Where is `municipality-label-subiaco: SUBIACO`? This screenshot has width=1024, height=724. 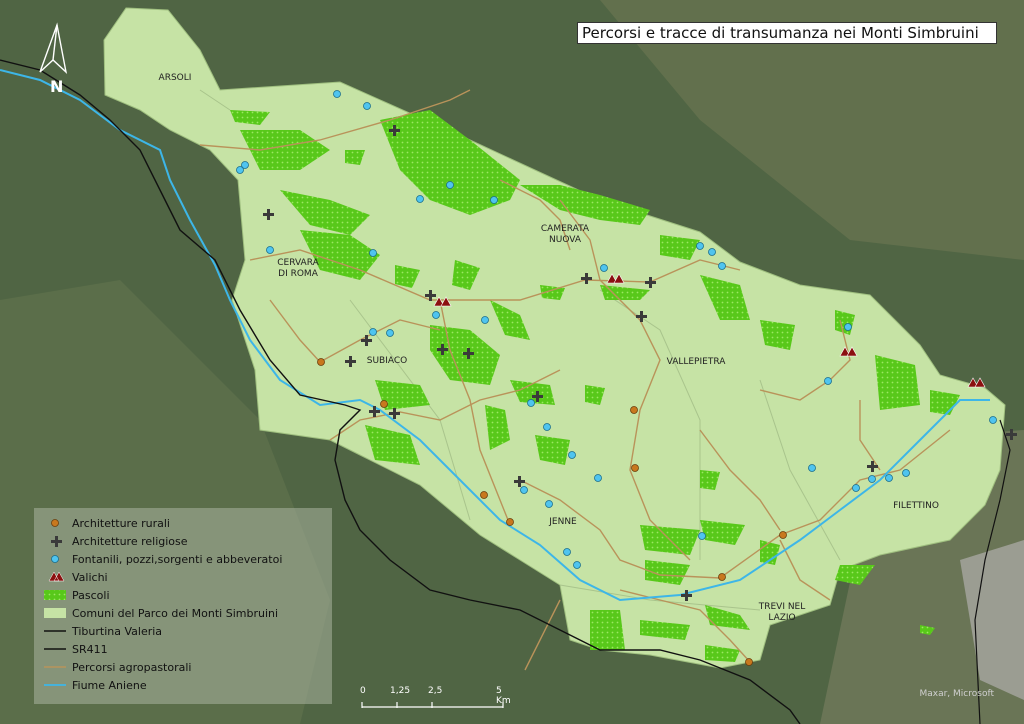 municipality-label-subiaco: SUBIACO is located at coordinates (387, 361).